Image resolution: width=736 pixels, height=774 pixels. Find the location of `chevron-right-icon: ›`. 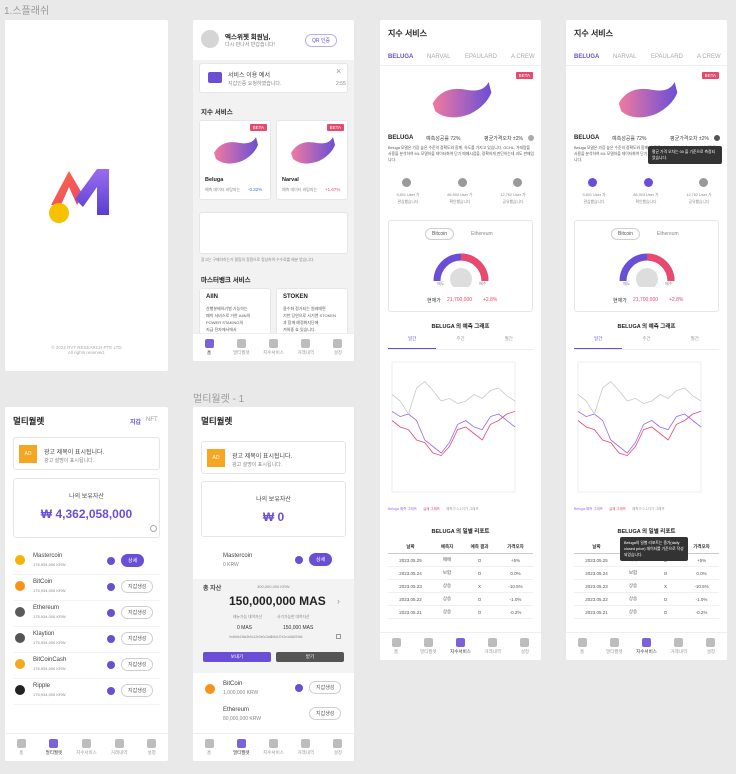

chevron-right-icon: › is located at coordinates (338, 601).